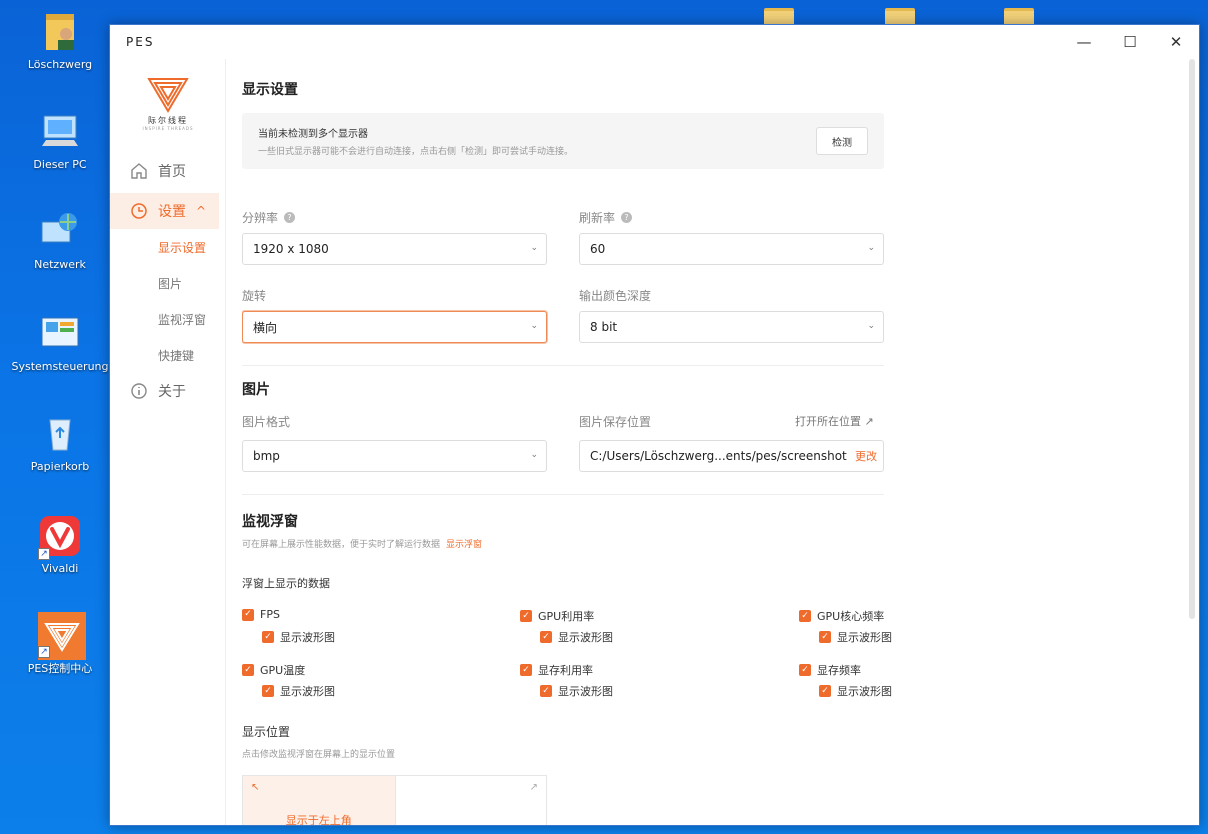  Describe the element at coordinates (731, 327) in the screenshot. I see `color-depth-select: 8 bit ⌄` at that location.